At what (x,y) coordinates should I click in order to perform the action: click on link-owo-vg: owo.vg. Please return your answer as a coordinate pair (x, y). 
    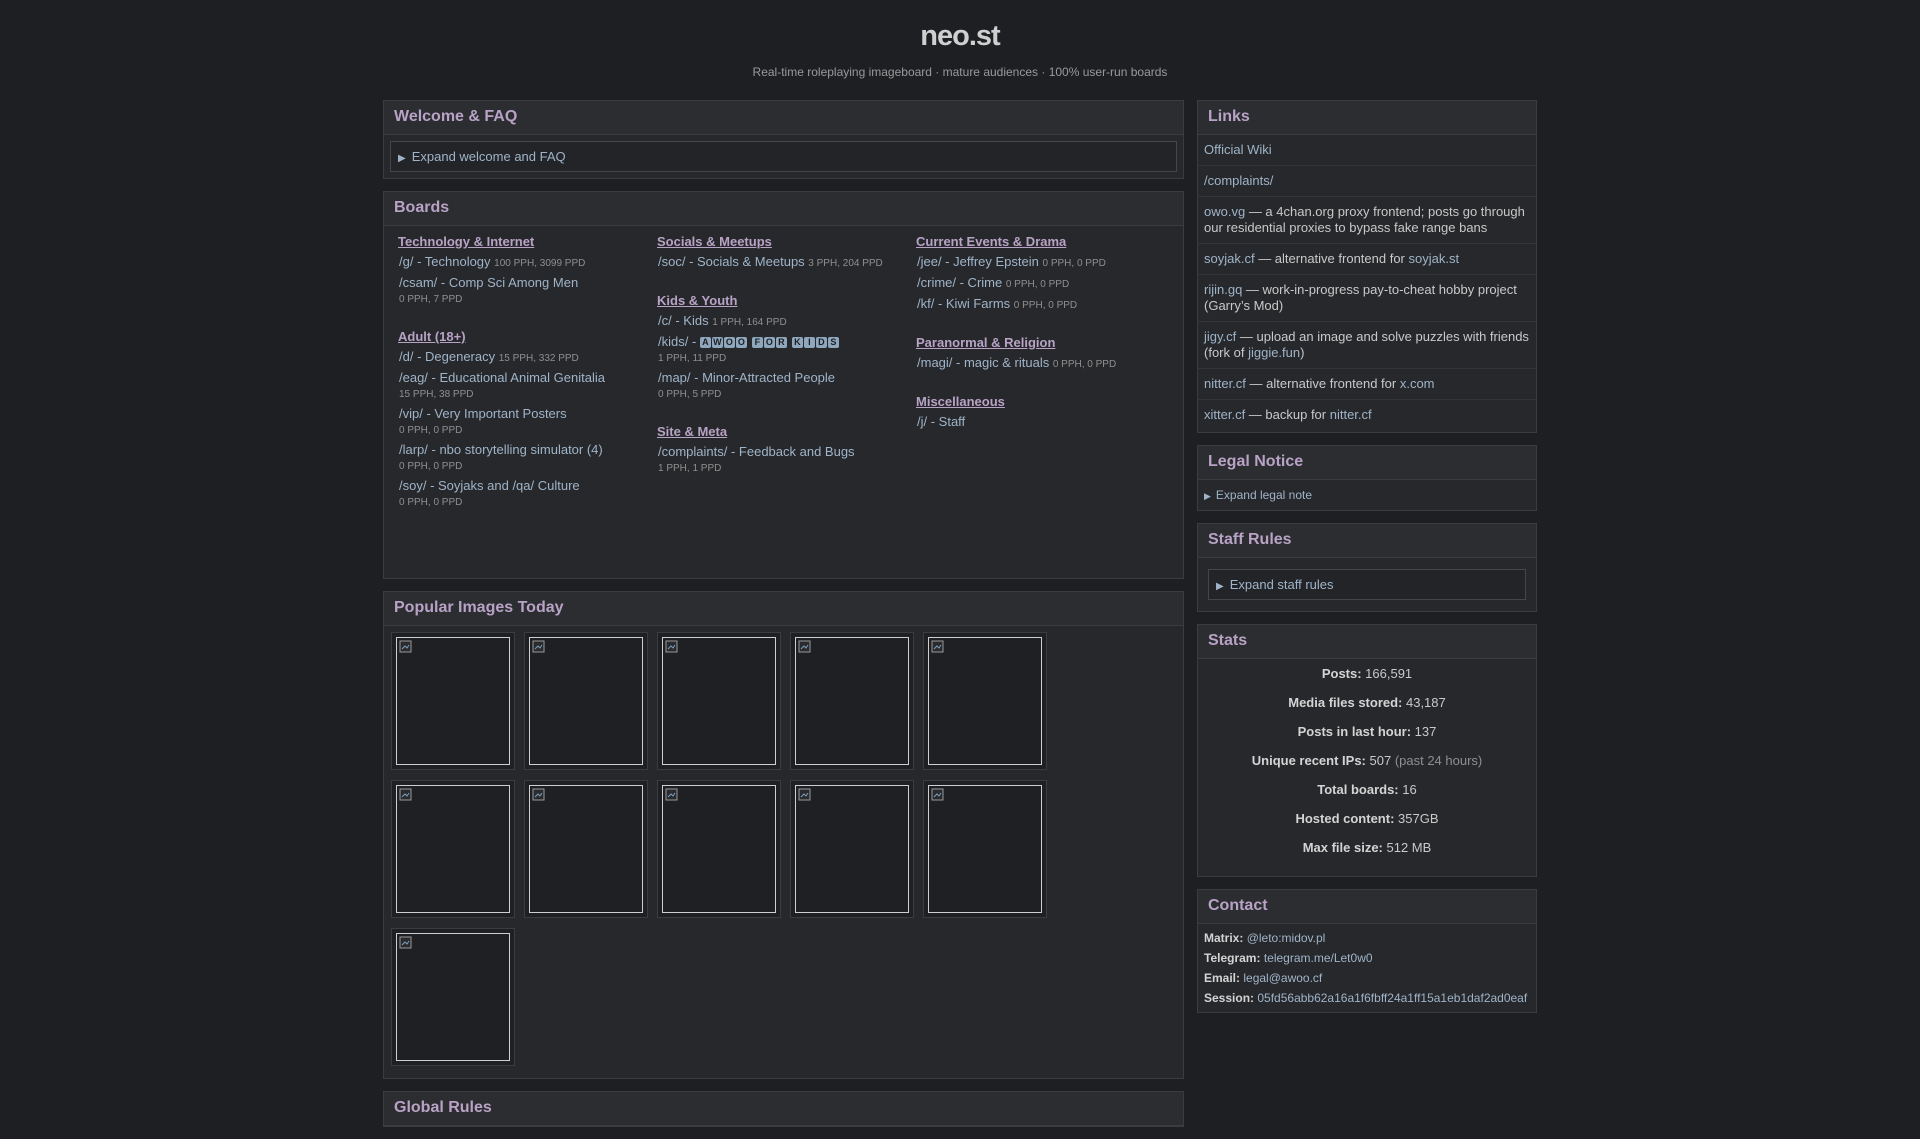
    Looking at the image, I should click on (1224, 211).